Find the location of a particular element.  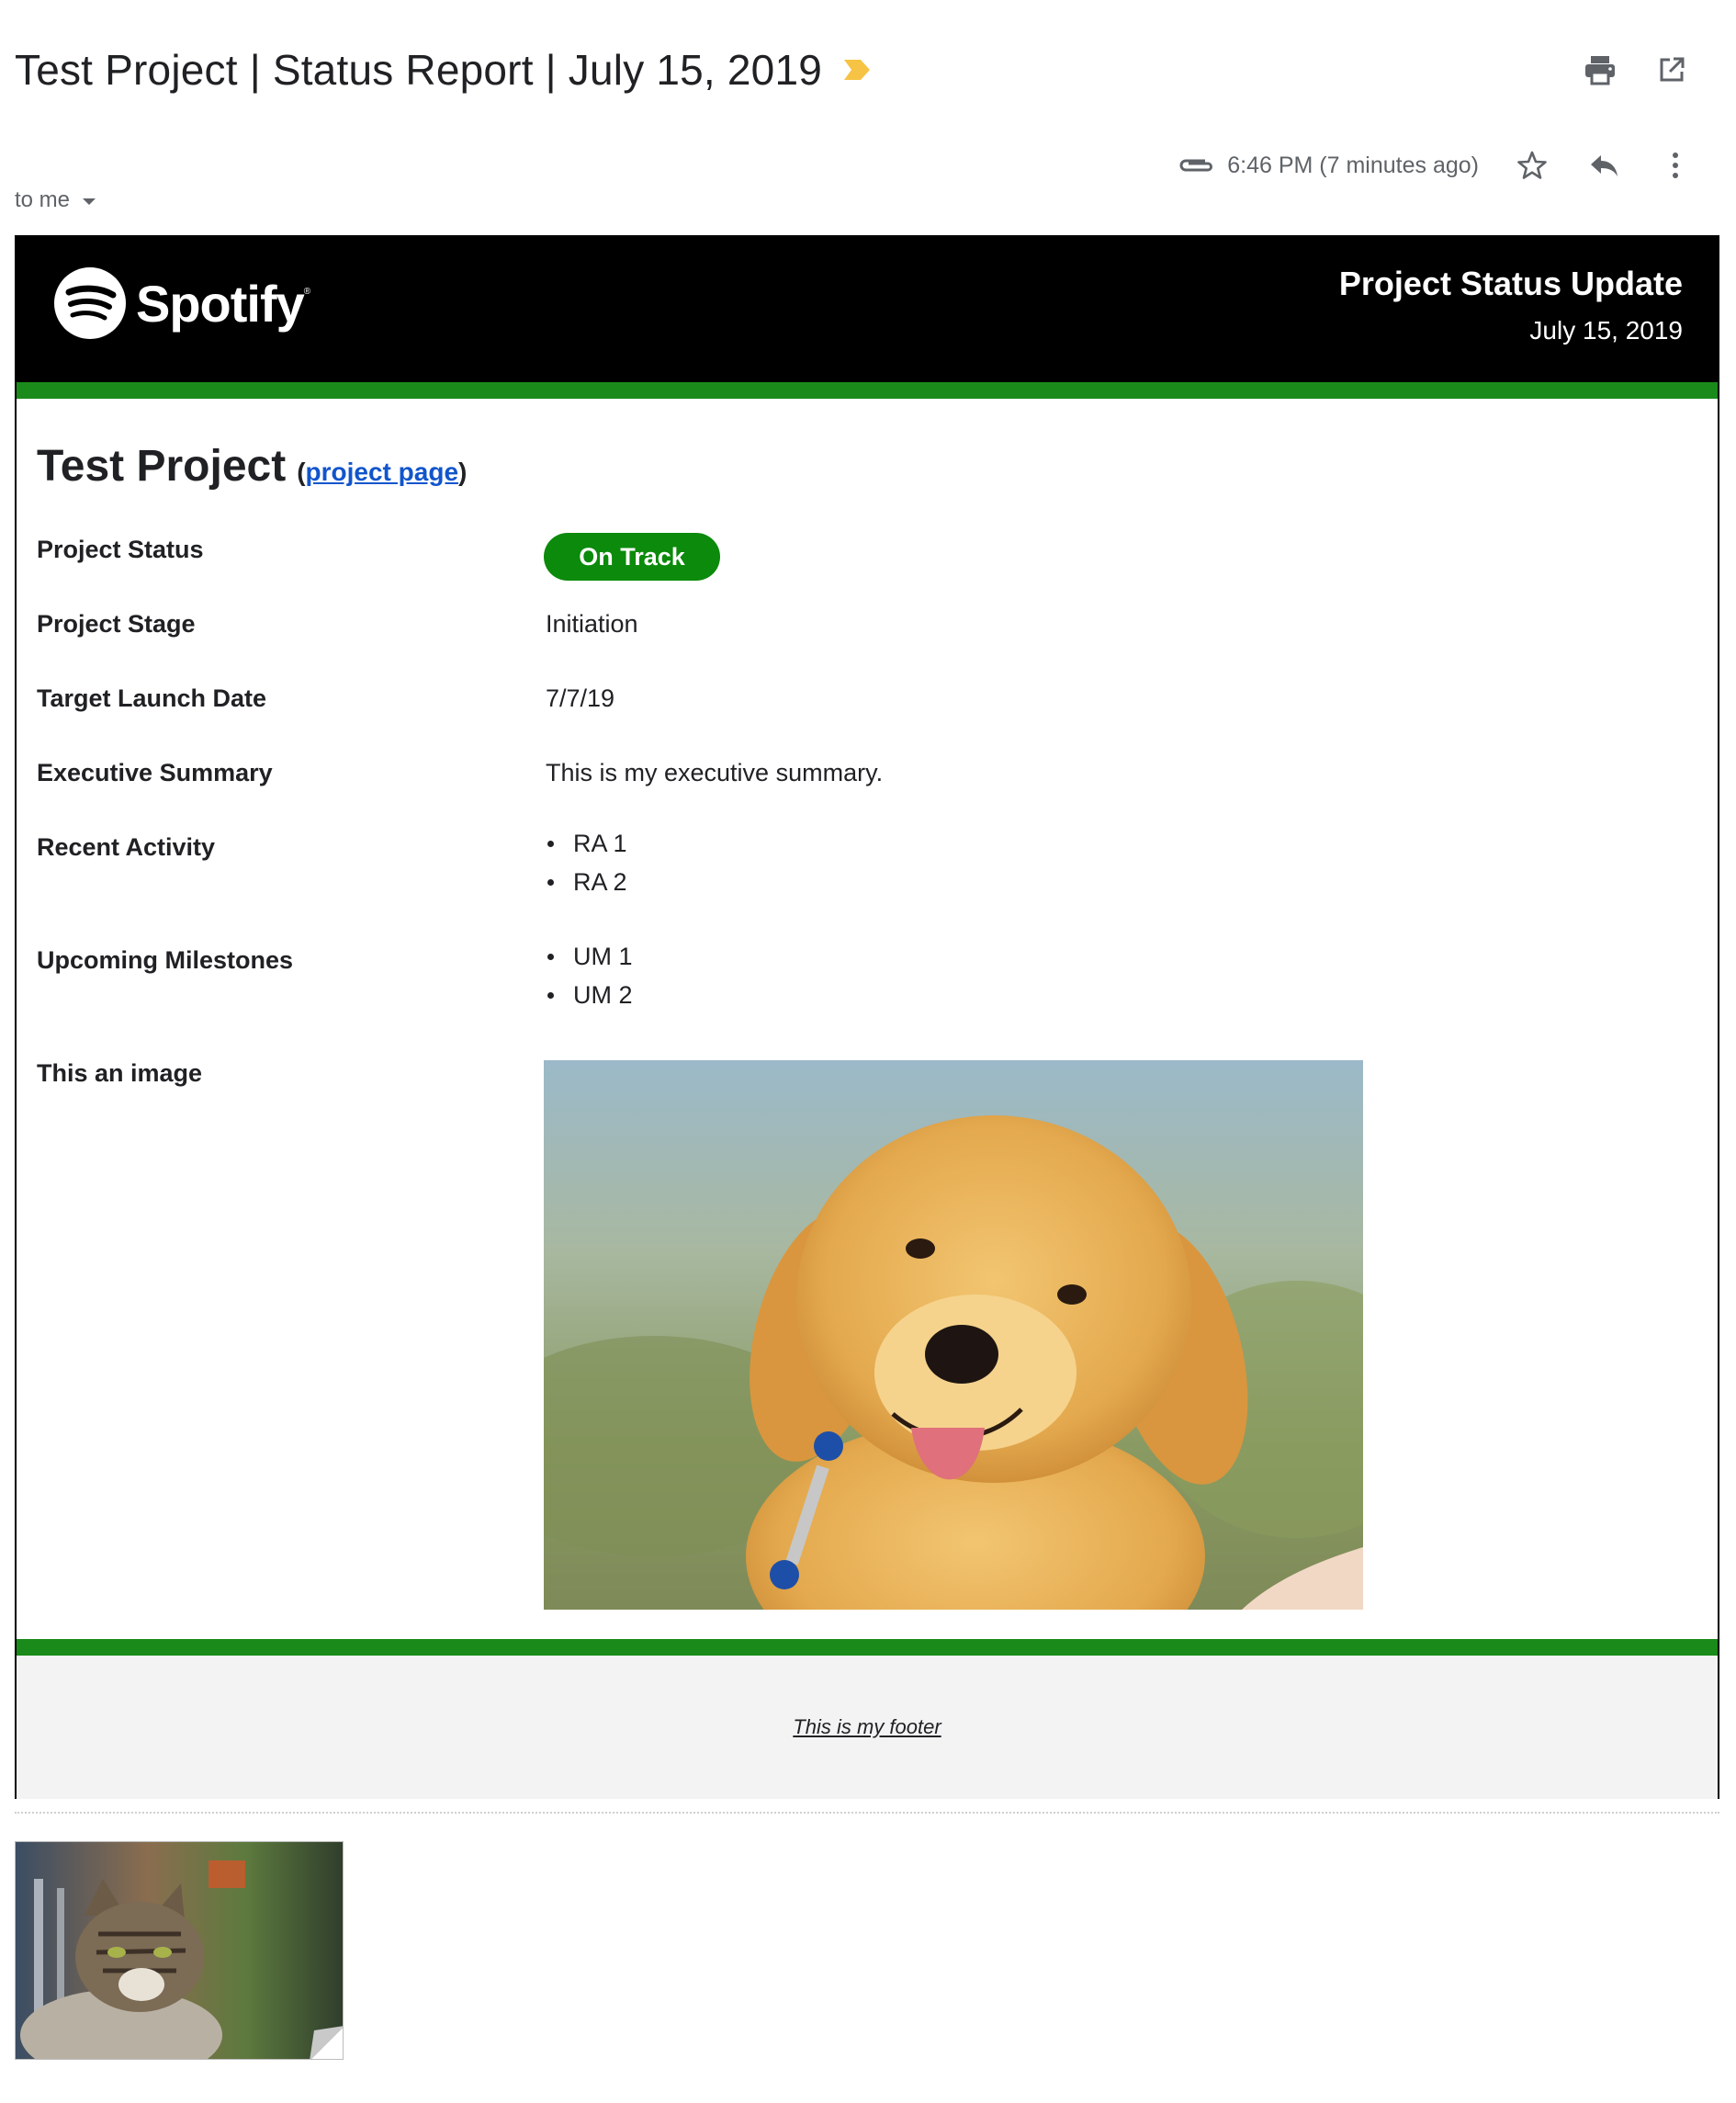

footer-link: This is my footer is located at coordinates (867, 1727).